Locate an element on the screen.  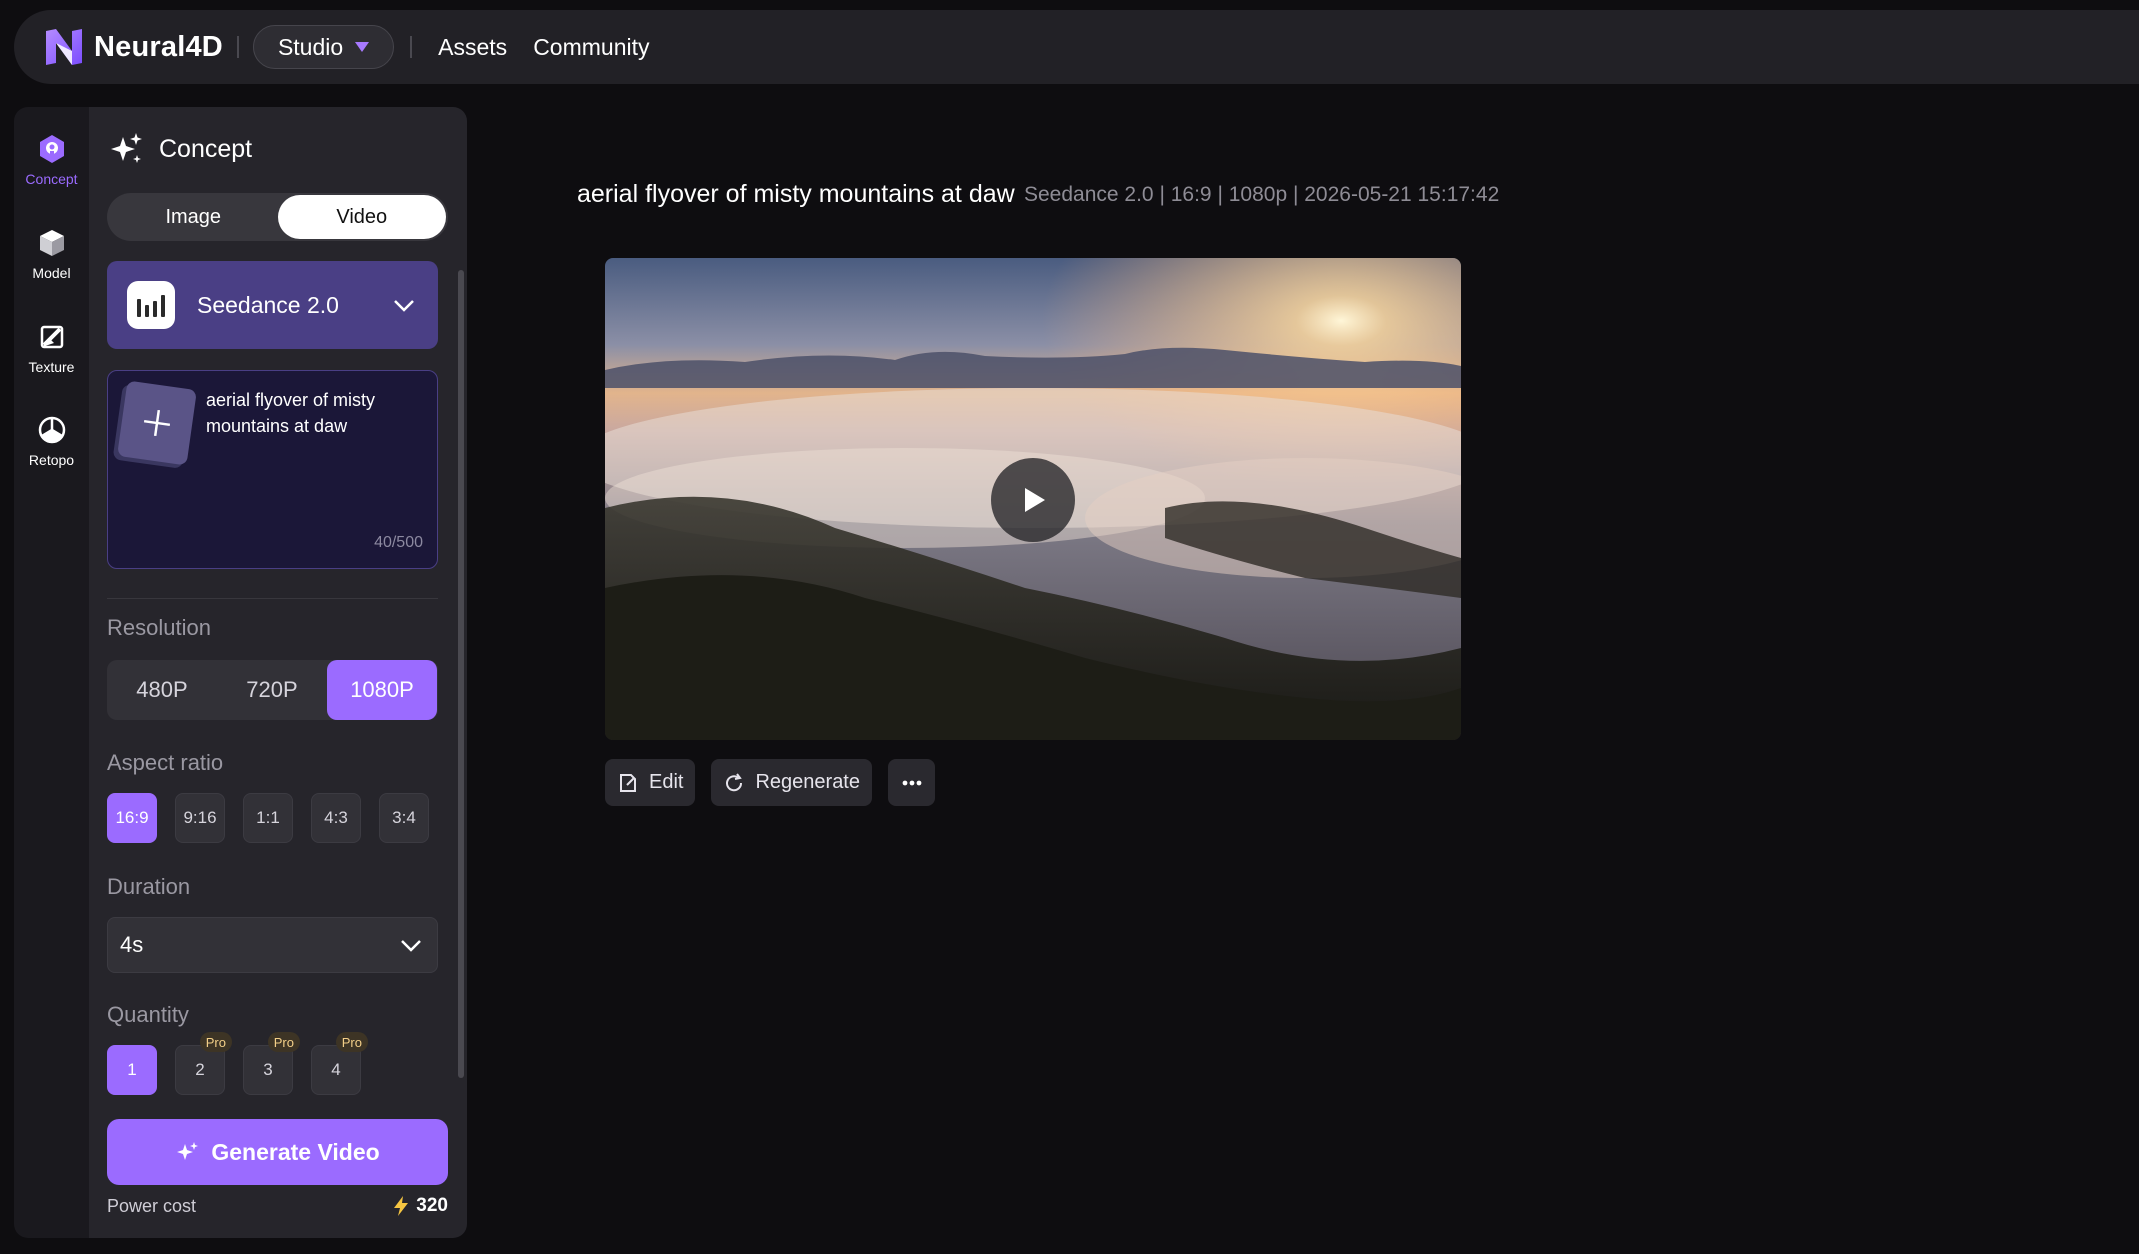
rail-item-texture: Texture is located at coordinates (51, 348).